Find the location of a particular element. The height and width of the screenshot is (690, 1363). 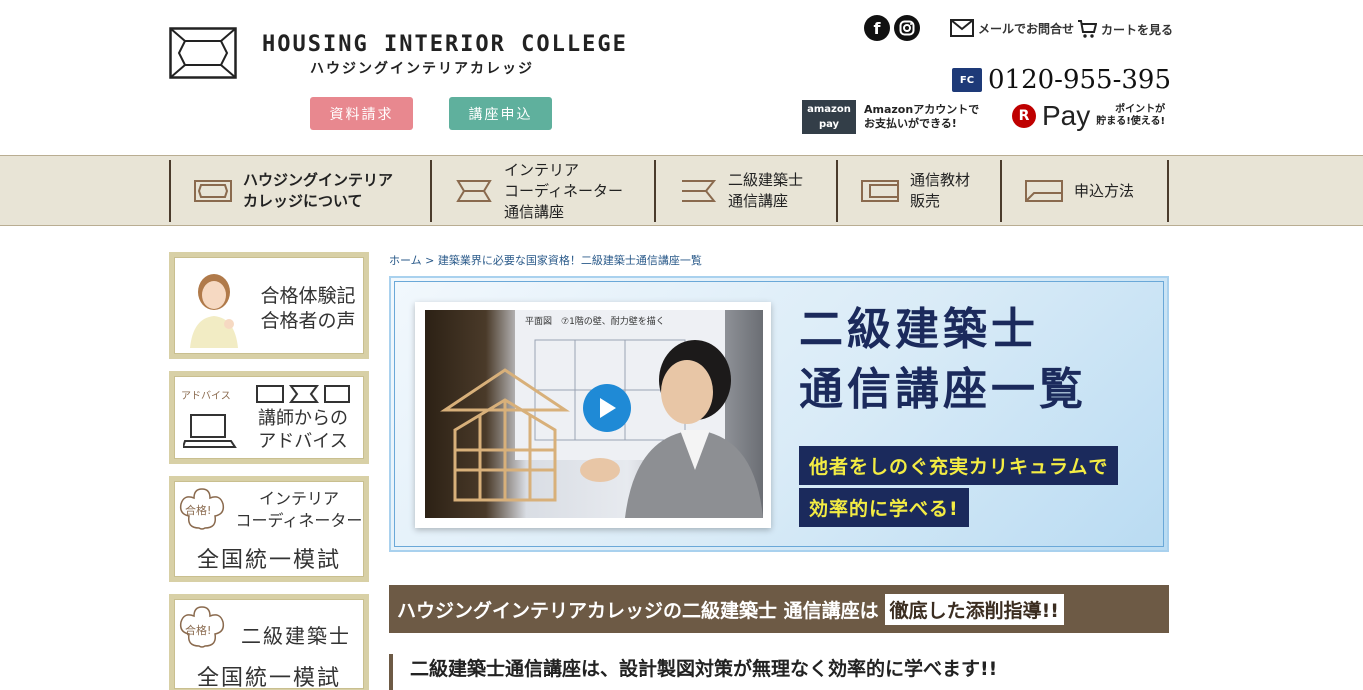

amazon-pay-notice: amazon pay Amazonアカウントで お支払いができる! is located at coordinates (890, 117).